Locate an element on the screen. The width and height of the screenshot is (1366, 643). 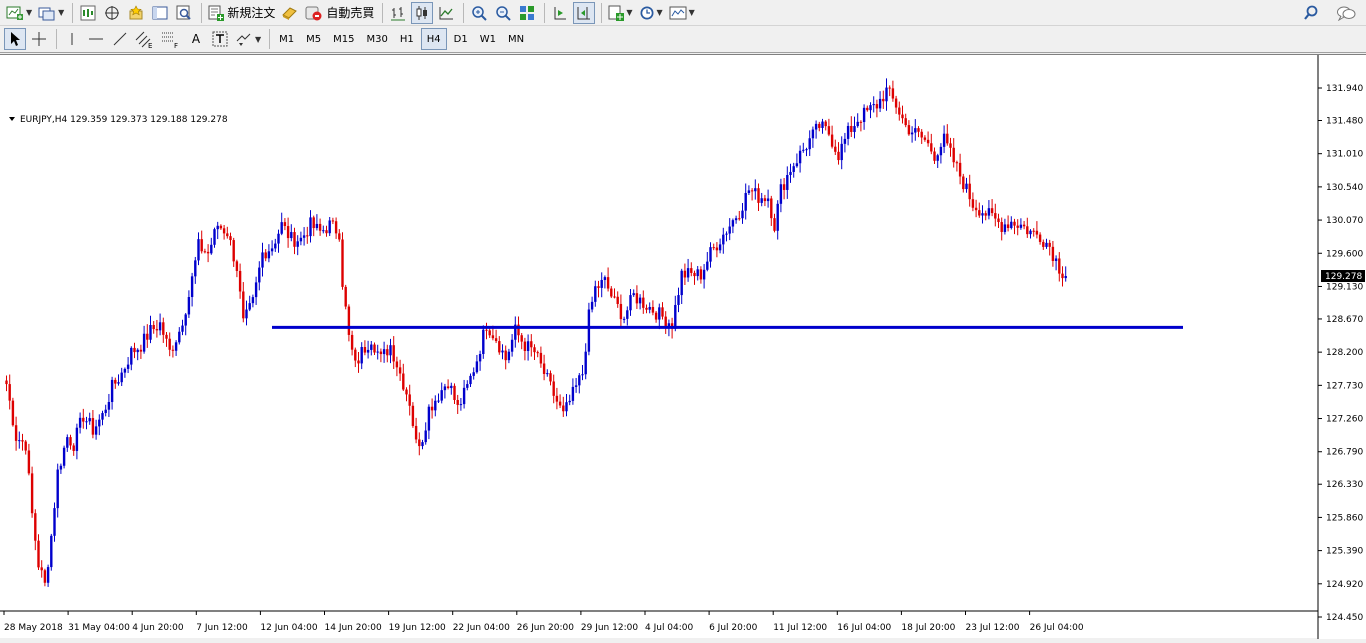
text-label-button is located at coordinates (220, 39).